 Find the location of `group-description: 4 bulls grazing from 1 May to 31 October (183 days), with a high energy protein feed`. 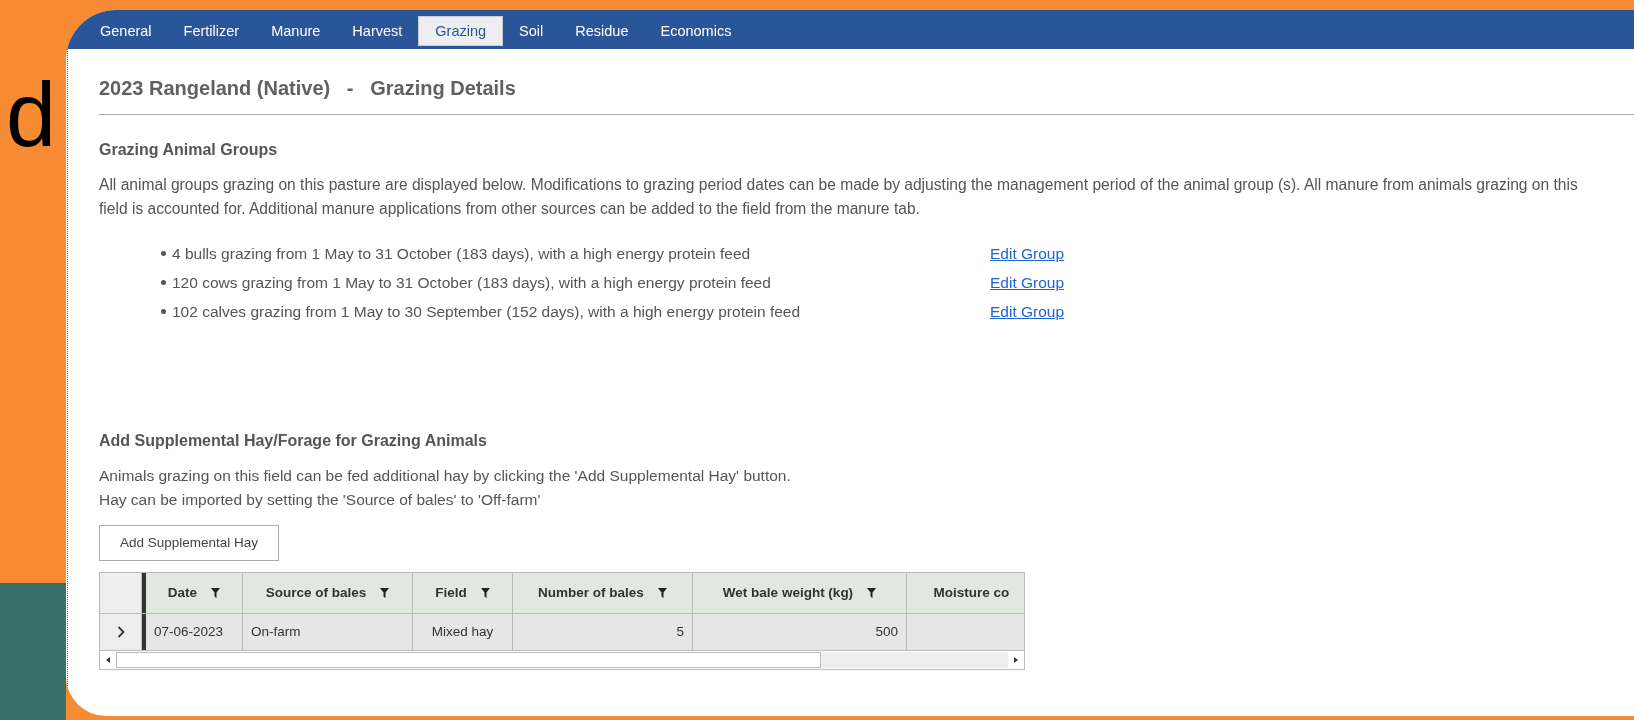

group-description: 4 bulls grazing from 1 May to 31 October (183 days), with a high energy protein feed is located at coordinates (462, 253).